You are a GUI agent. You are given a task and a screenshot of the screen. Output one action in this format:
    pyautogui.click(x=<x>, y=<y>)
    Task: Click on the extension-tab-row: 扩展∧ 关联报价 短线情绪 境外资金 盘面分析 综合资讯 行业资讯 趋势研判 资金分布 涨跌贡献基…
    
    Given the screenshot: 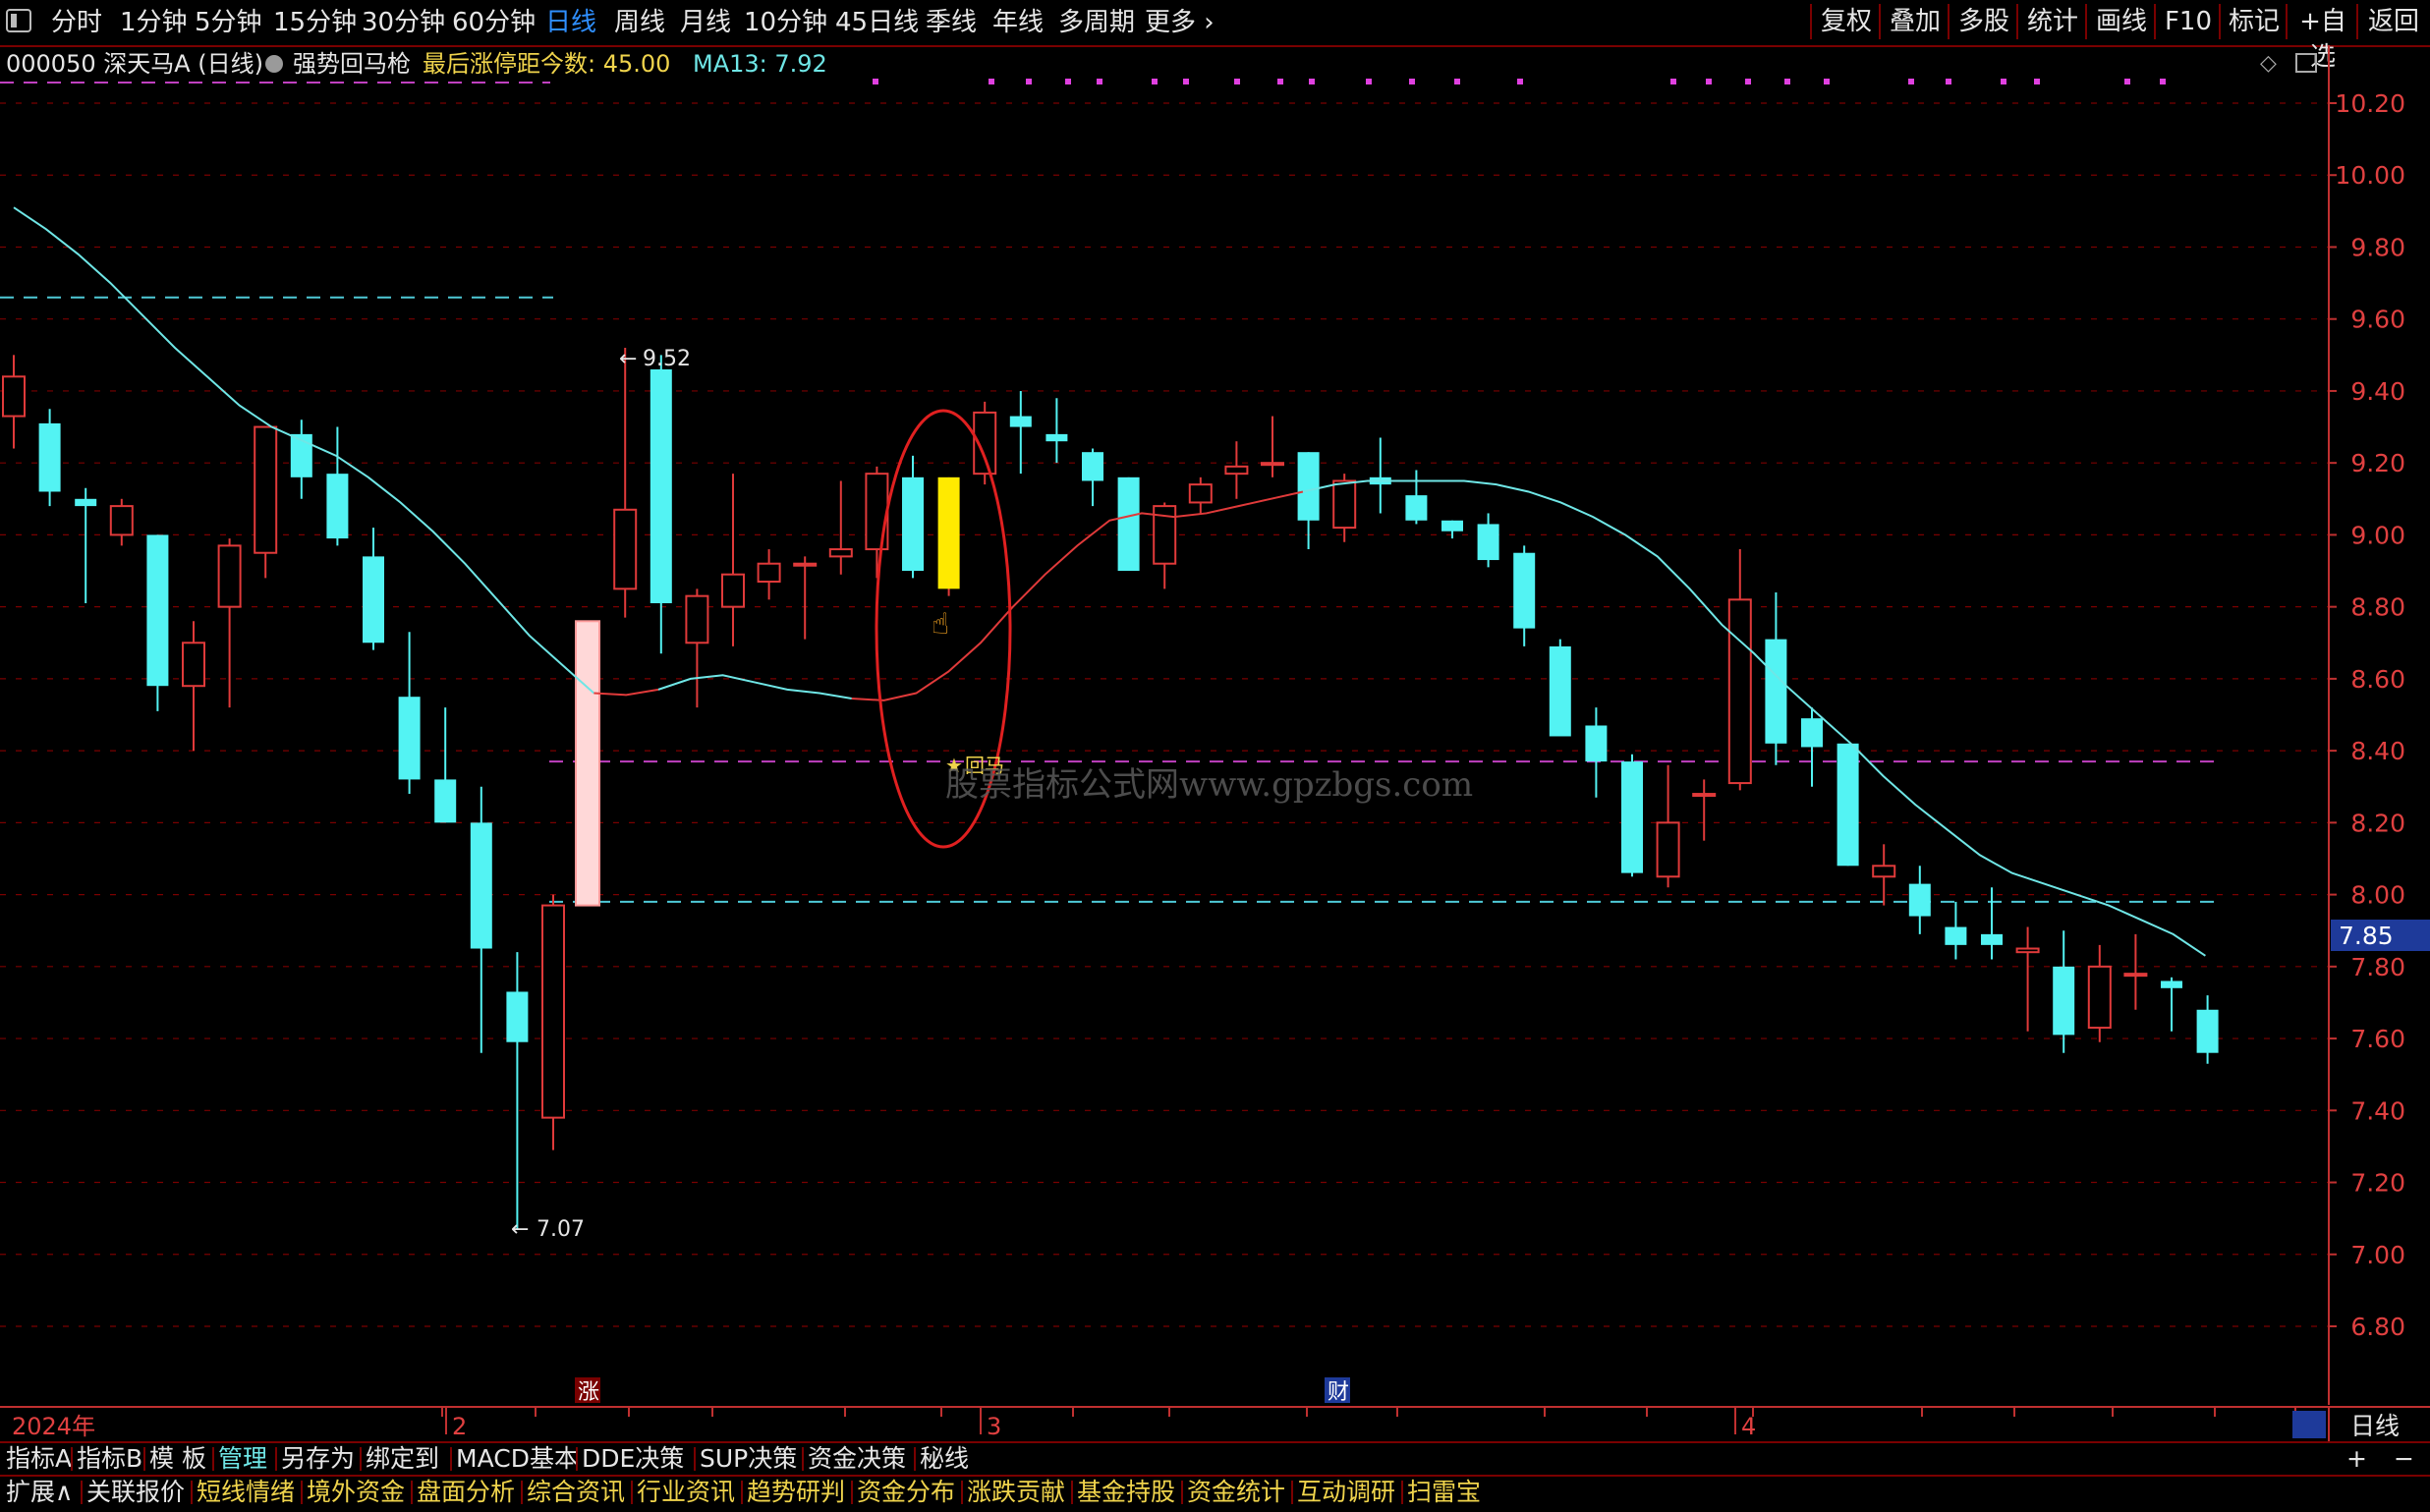 What is the action you would take?
    pyautogui.click(x=1215, y=1491)
    